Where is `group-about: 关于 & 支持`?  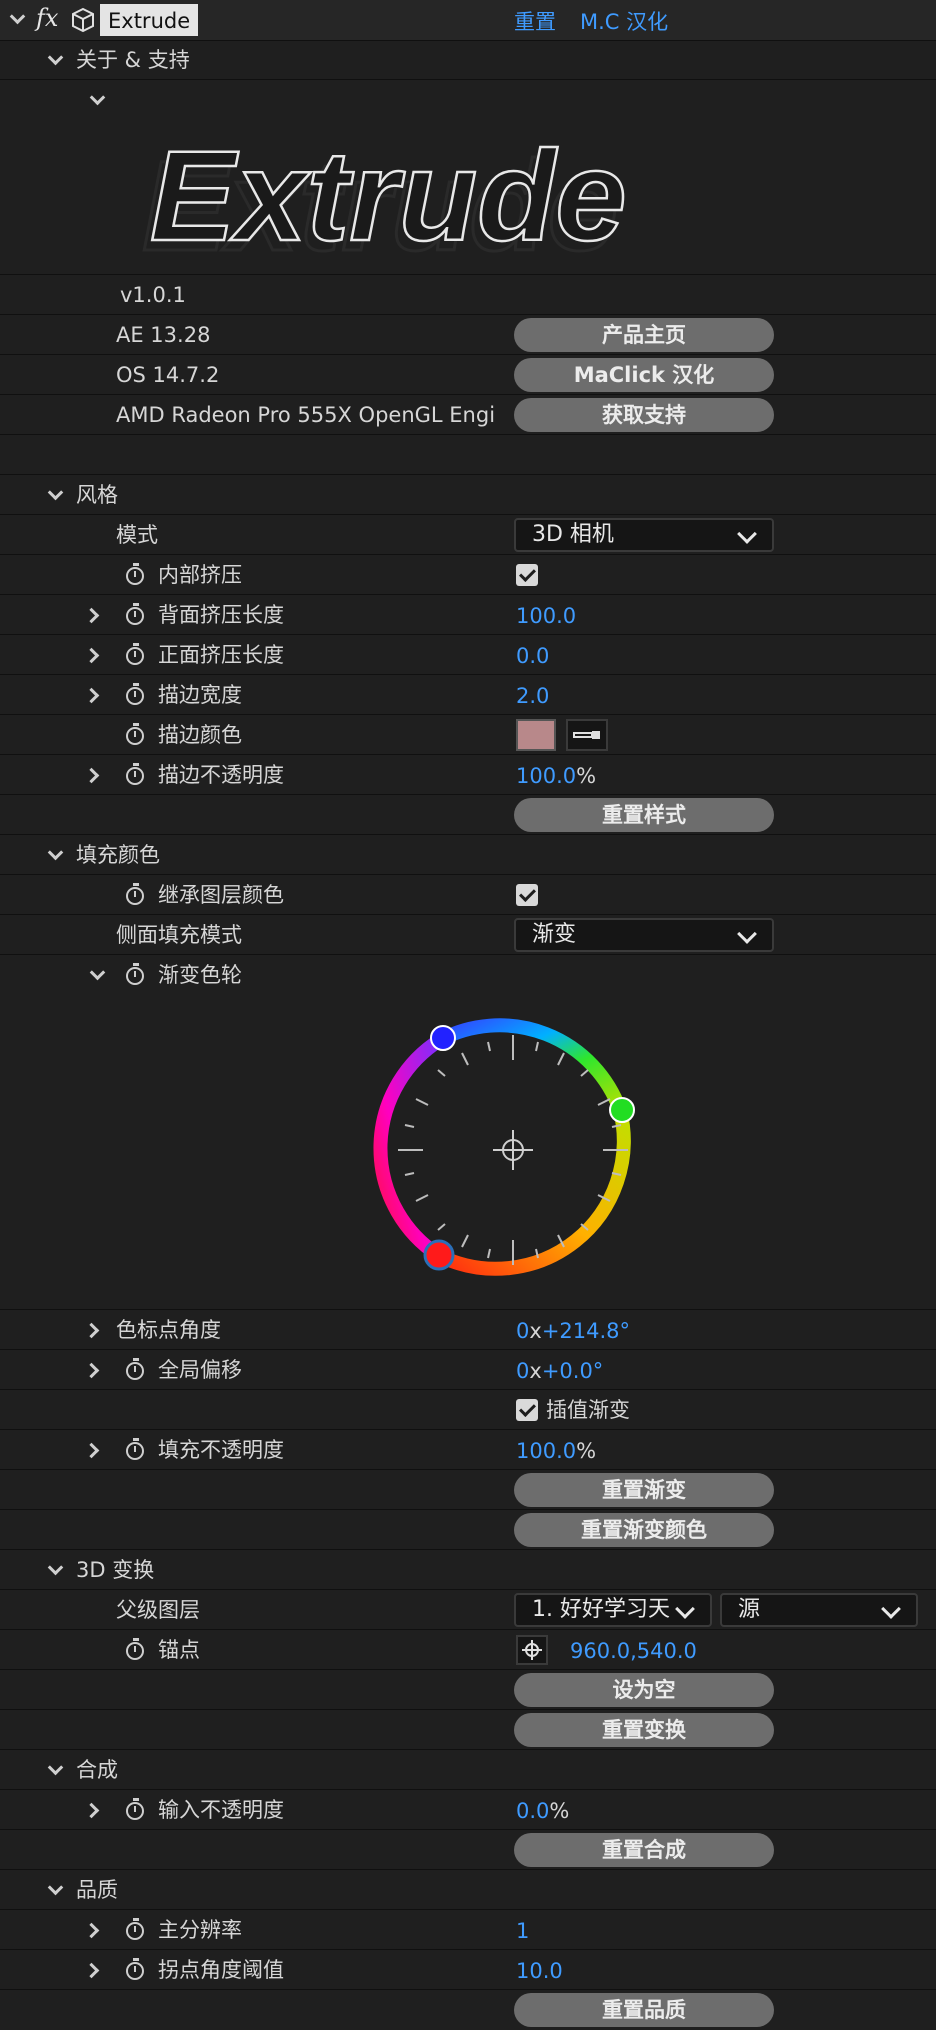
group-about: 关于 & 支持 is located at coordinates (468, 60).